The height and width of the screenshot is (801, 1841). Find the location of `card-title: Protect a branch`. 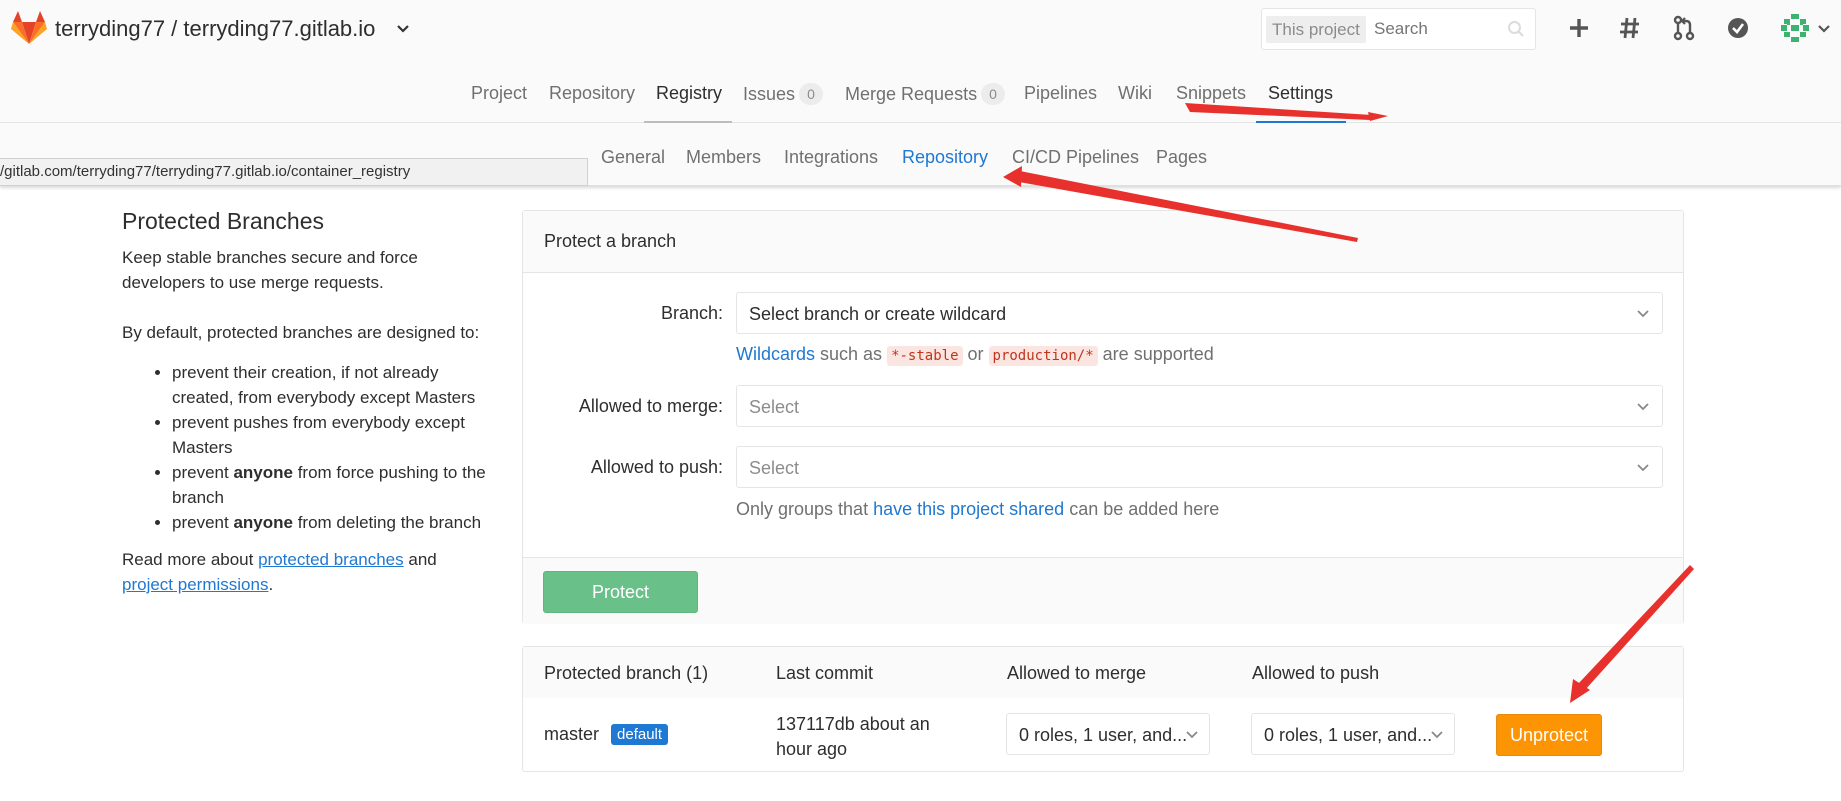

card-title: Protect a branch is located at coordinates (610, 241).